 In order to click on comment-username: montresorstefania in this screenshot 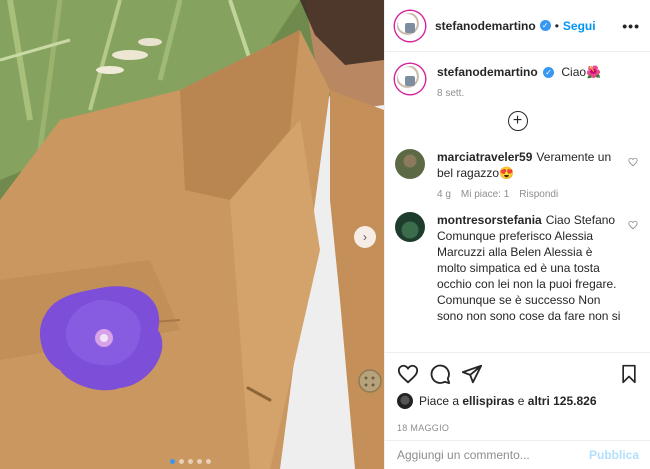, I will do `click(489, 220)`.